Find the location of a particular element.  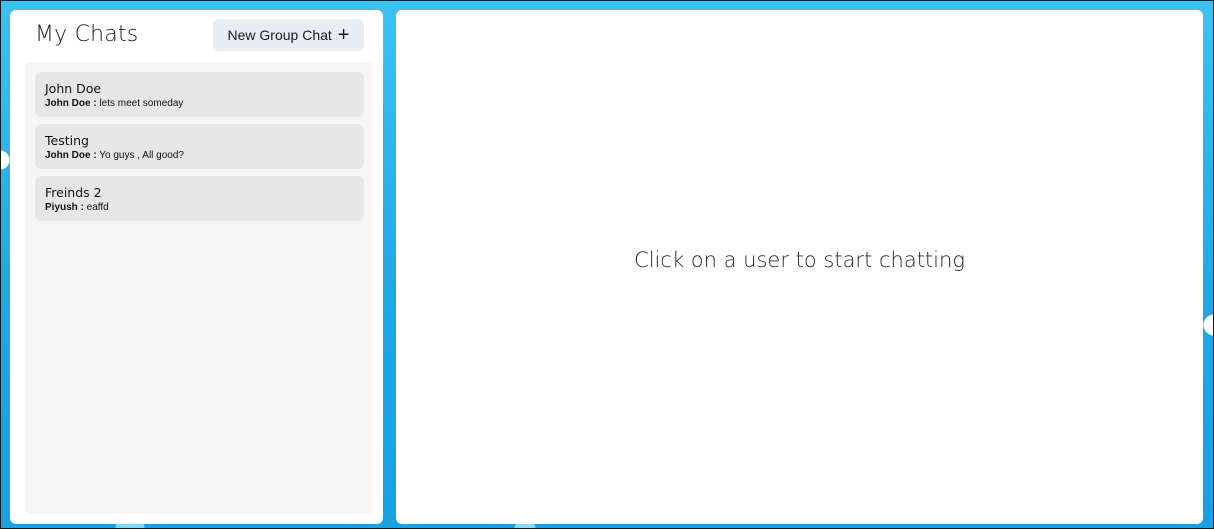

new-group-chat-button: New Group Chat + is located at coordinates (288, 35).